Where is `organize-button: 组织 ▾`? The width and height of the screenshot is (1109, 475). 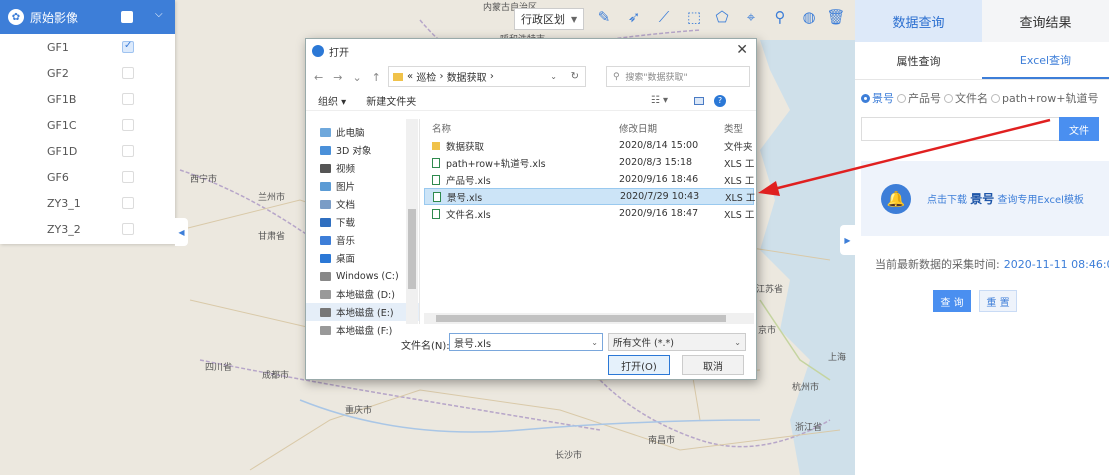 organize-button: 组织 ▾ is located at coordinates (332, 100).